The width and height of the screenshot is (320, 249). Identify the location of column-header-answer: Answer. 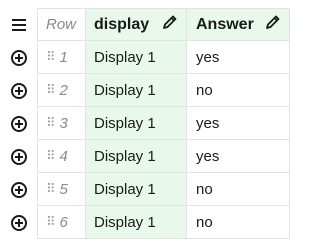
(238, 24).